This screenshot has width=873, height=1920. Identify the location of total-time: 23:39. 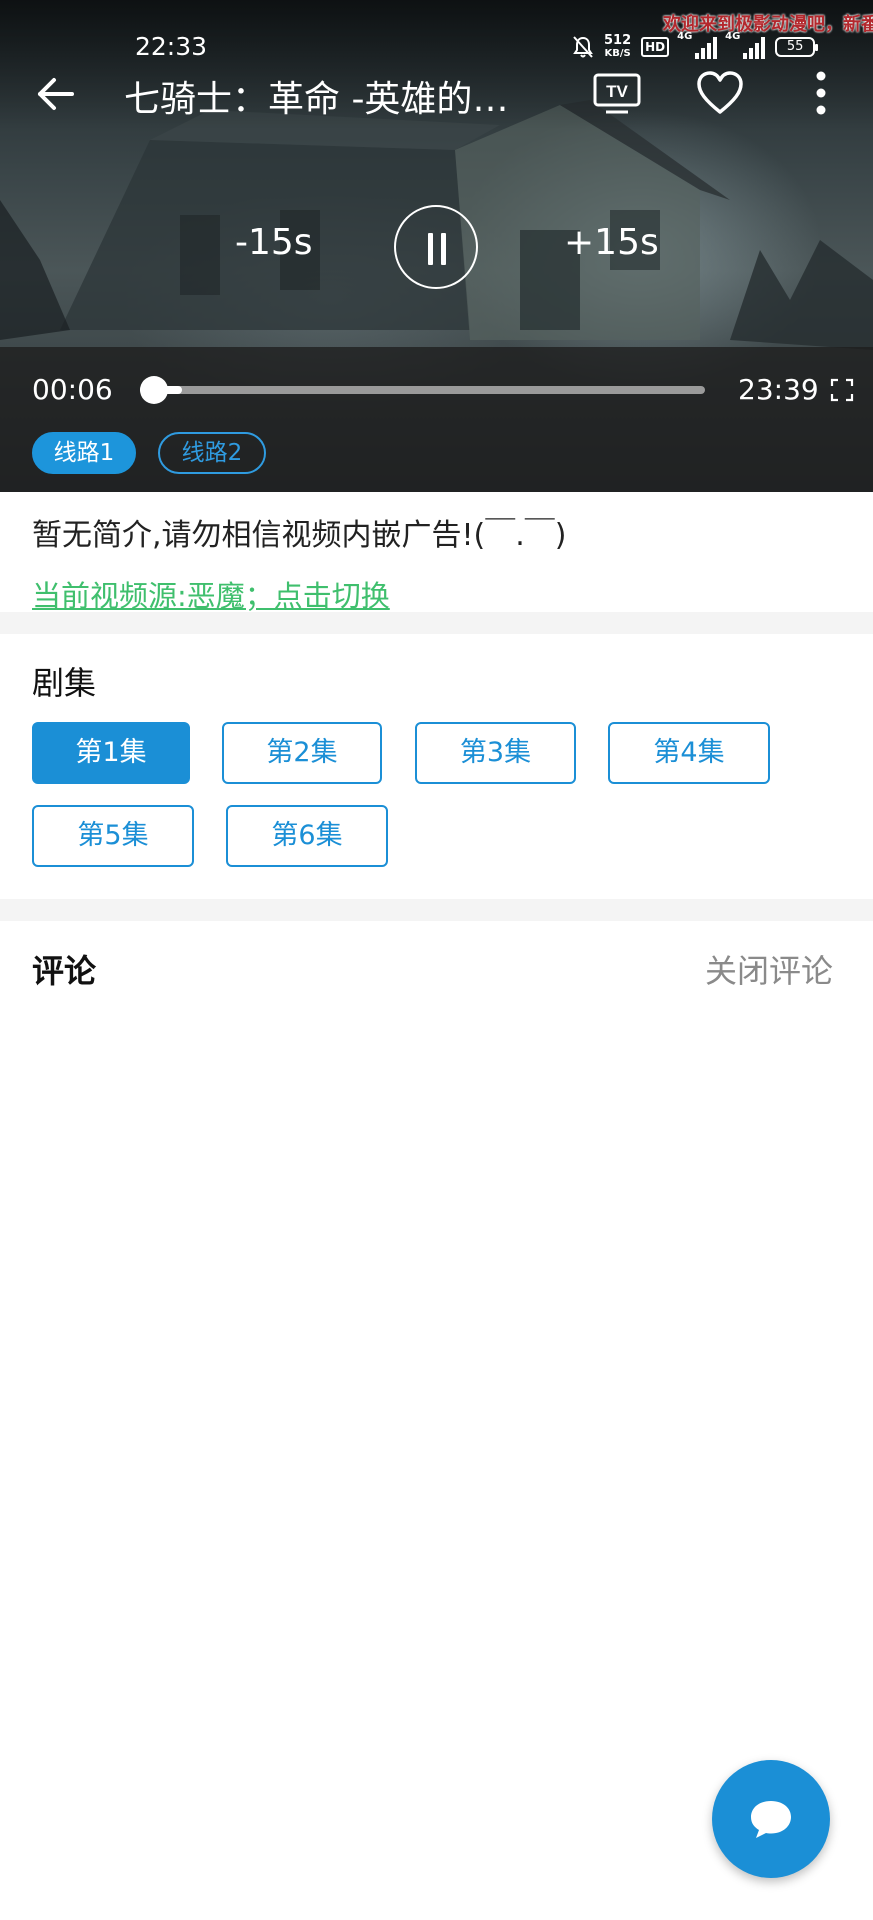
(778, 389).